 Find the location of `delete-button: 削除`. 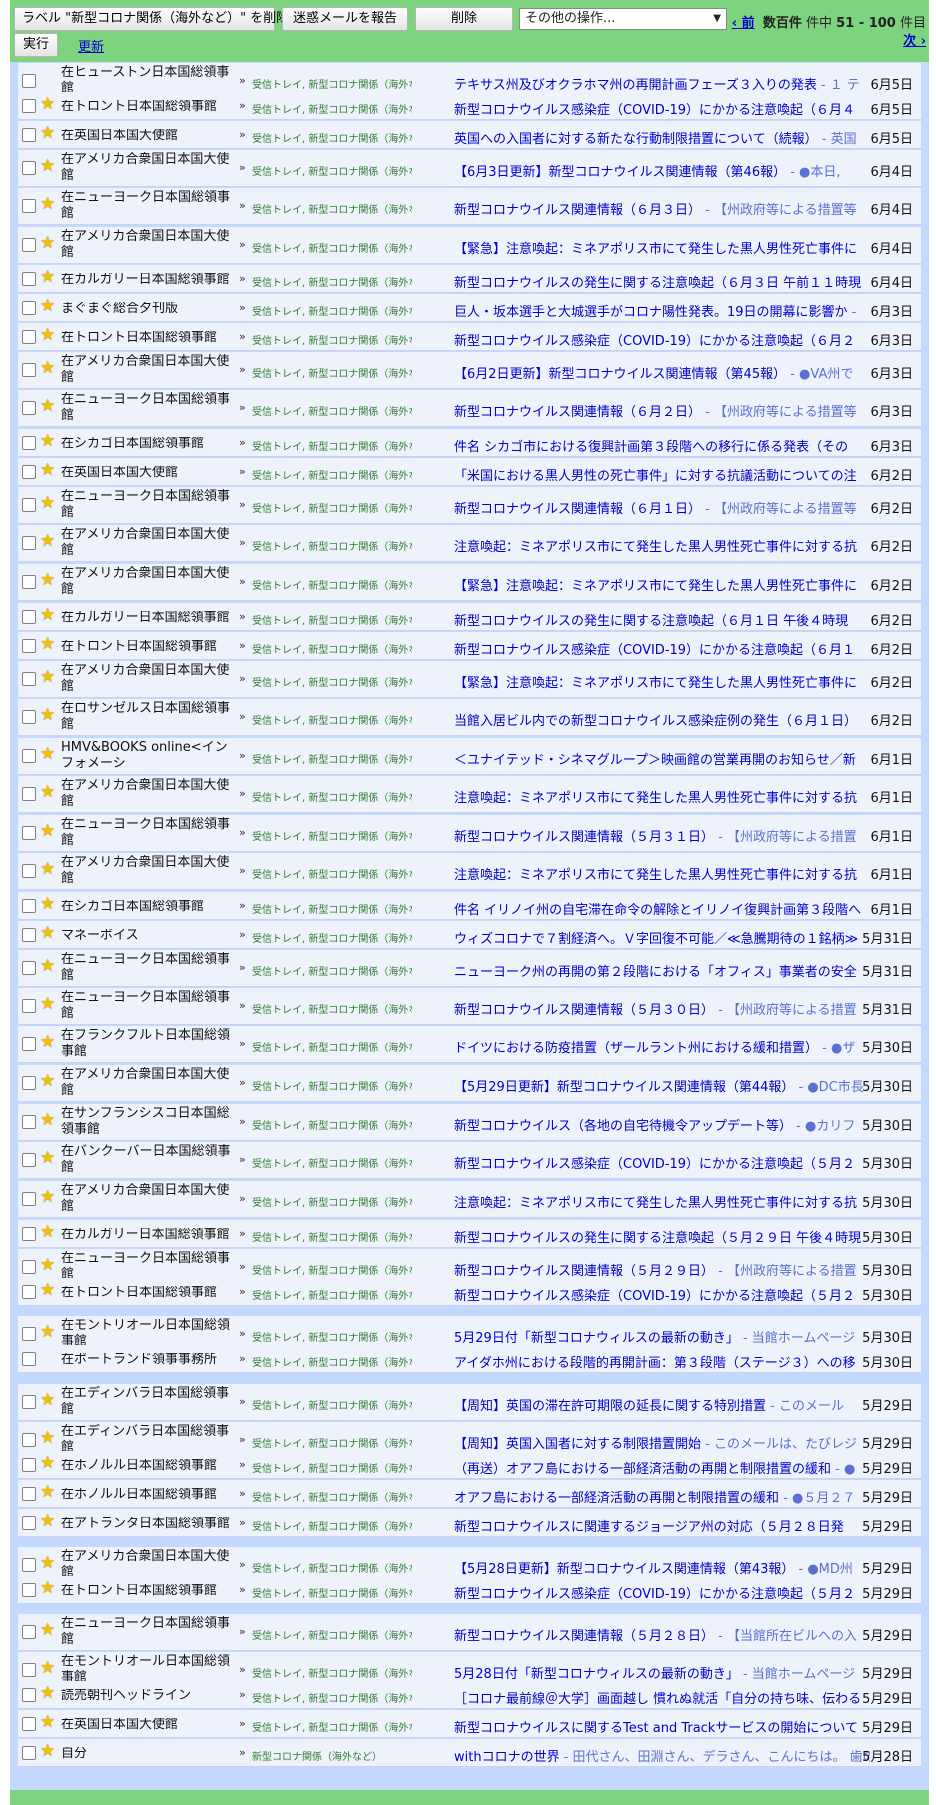

delete-button: 削除 is located at coordinates (464, 19).